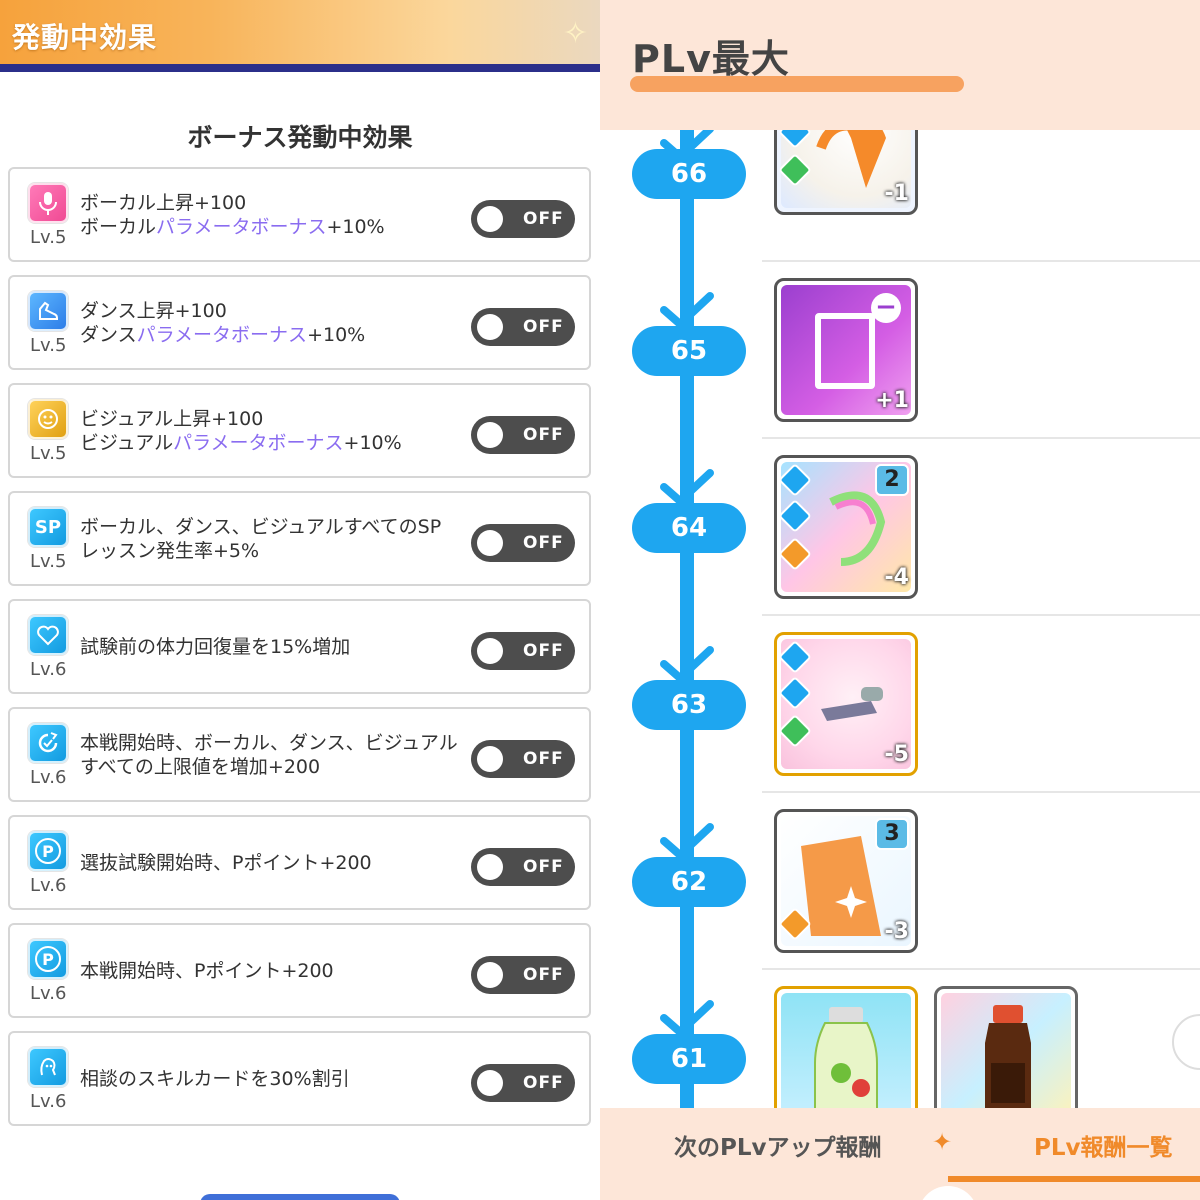  I want to click on effect-line: ダンスパラメータボーナス+10%, so click(275, 335).